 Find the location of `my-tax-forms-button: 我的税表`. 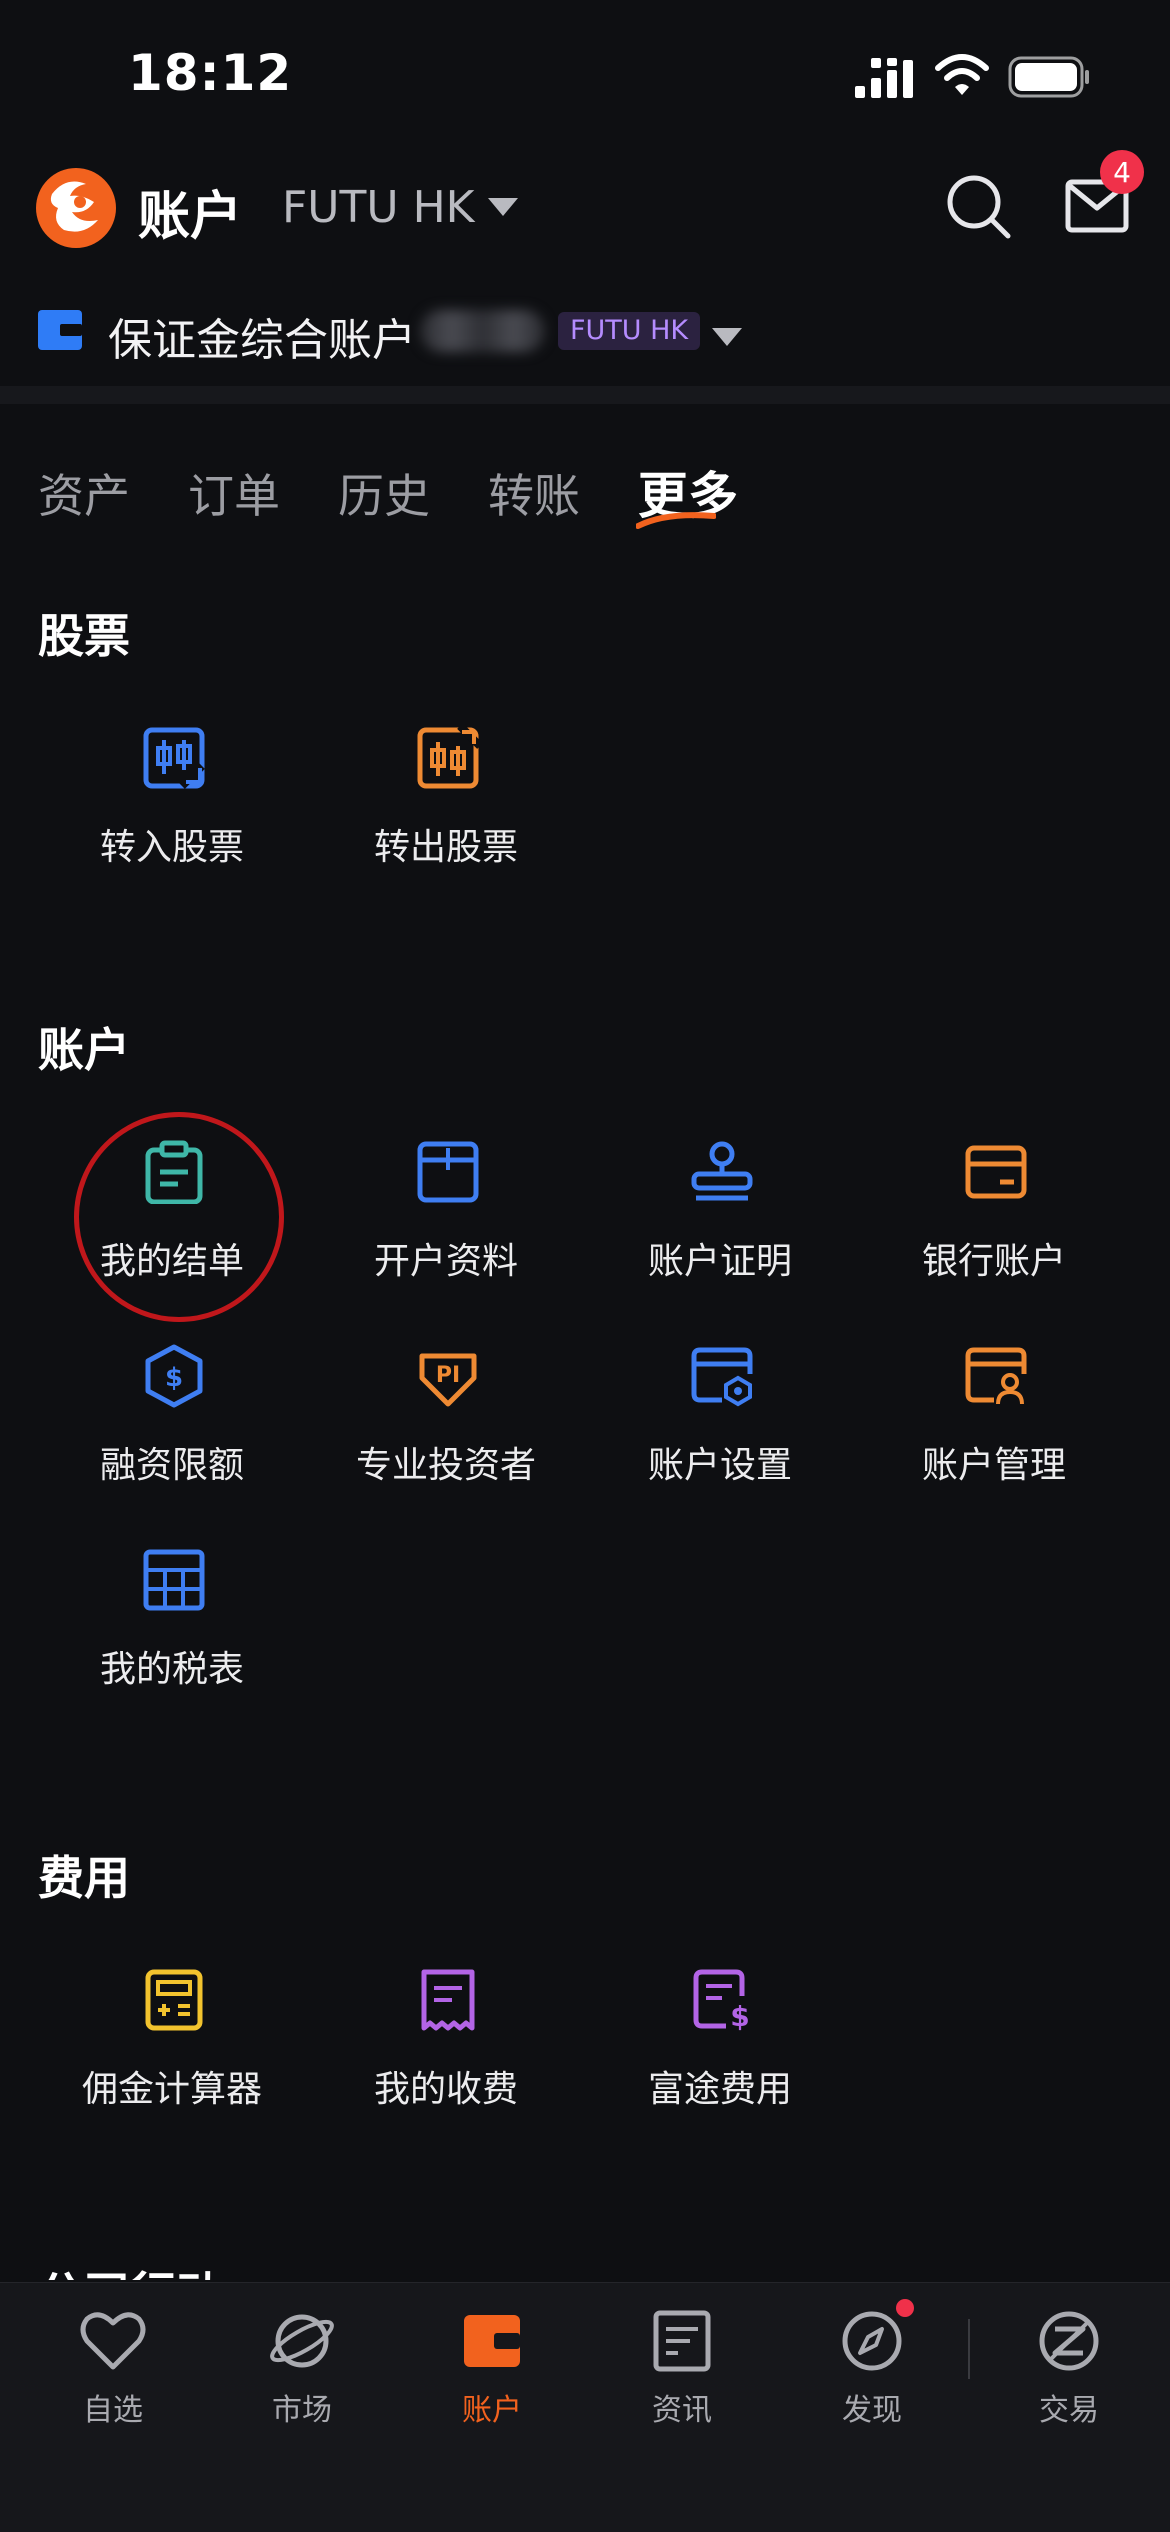

my-tax-forms-button: 我的税表 is located at coordinates (172, 1638).